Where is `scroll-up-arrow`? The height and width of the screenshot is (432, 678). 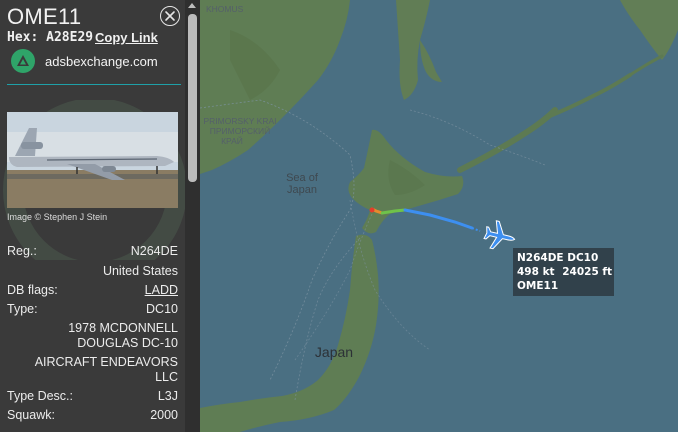 scroll-up-arrow is located at coordinates (192, 5).